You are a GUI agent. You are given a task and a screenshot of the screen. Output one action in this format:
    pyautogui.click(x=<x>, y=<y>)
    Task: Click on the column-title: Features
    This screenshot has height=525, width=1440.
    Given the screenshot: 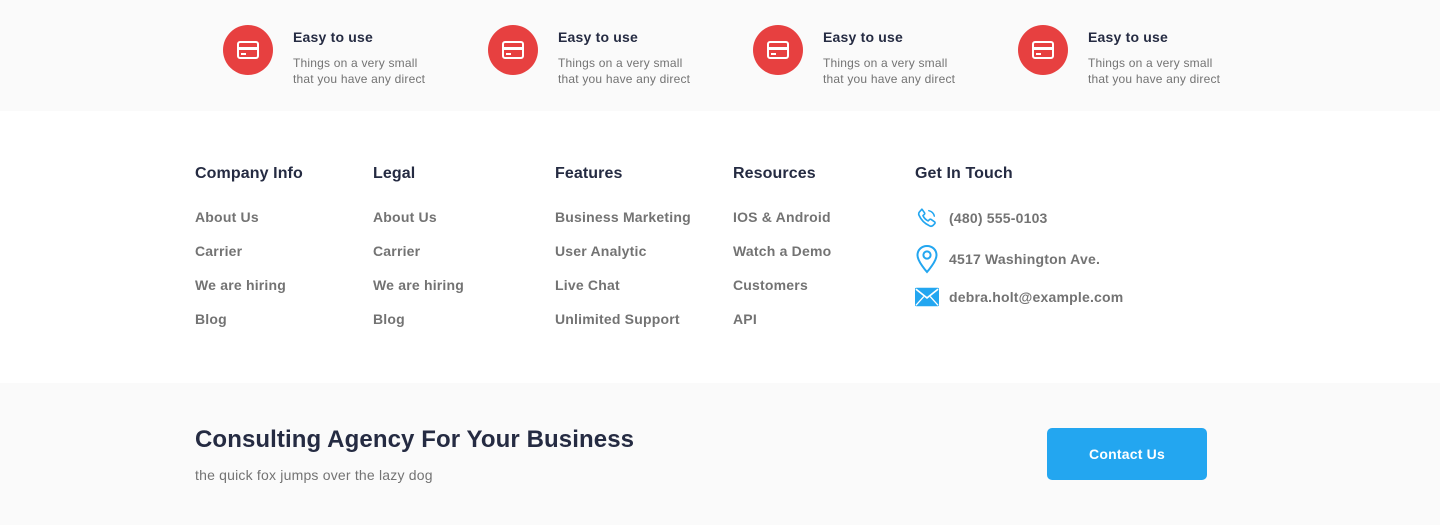 What is the action you would take?
    pyautogui.click(x=589, y=173)
    